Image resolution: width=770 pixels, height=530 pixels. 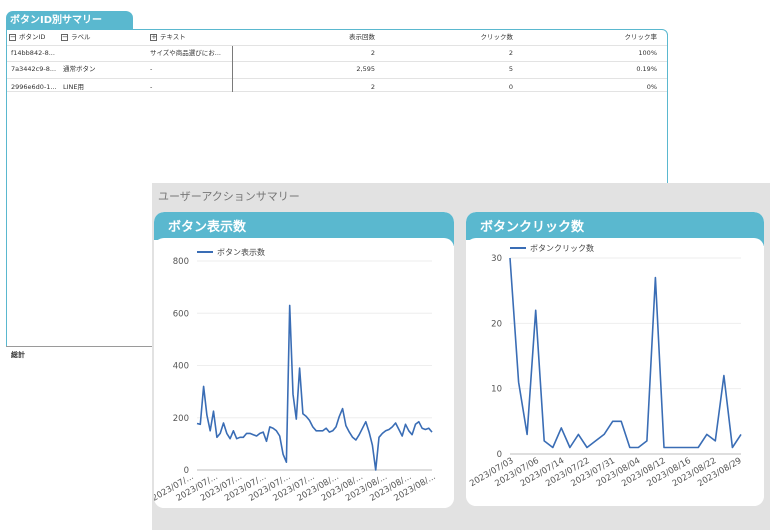 What do you see at coordinates (229, 196) in the screenshot?
I see `section-title: ユーザーアクションサマリー` at bounding box center [229, 196].